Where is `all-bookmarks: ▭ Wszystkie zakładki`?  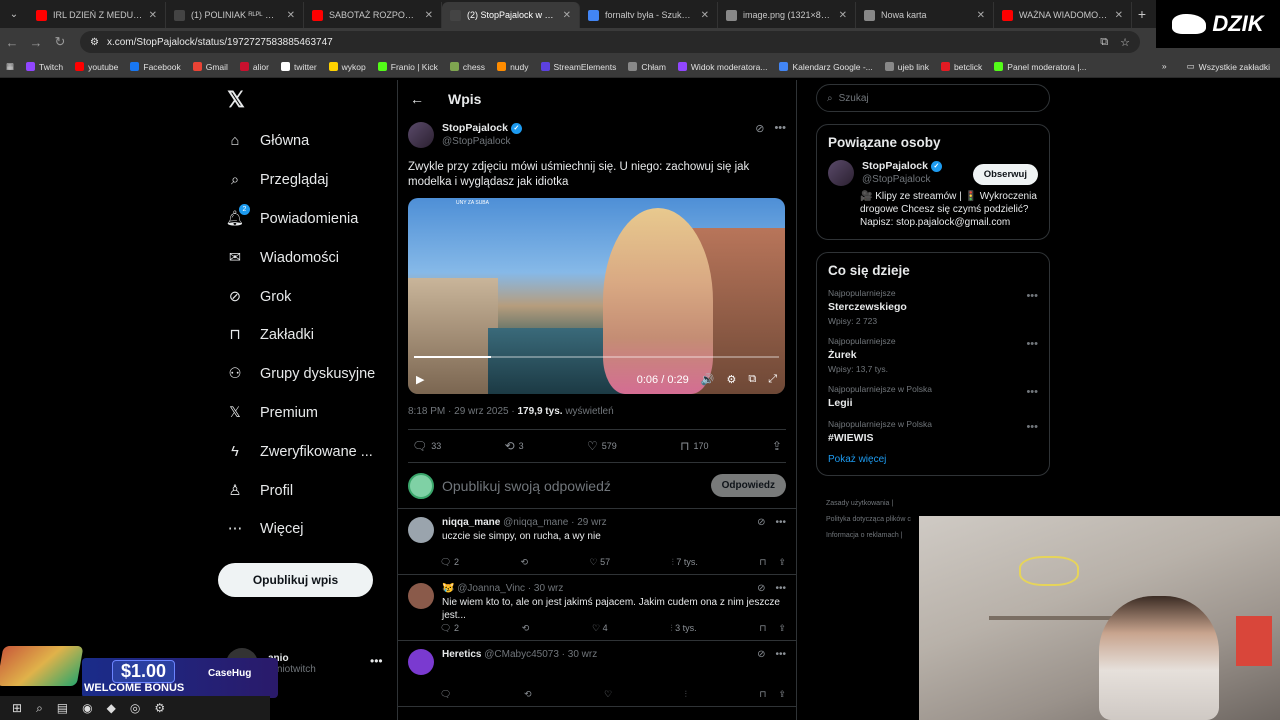
all-bookmarks: ▭ Wszystkie zakładki is located at coordinates (1228, 66).